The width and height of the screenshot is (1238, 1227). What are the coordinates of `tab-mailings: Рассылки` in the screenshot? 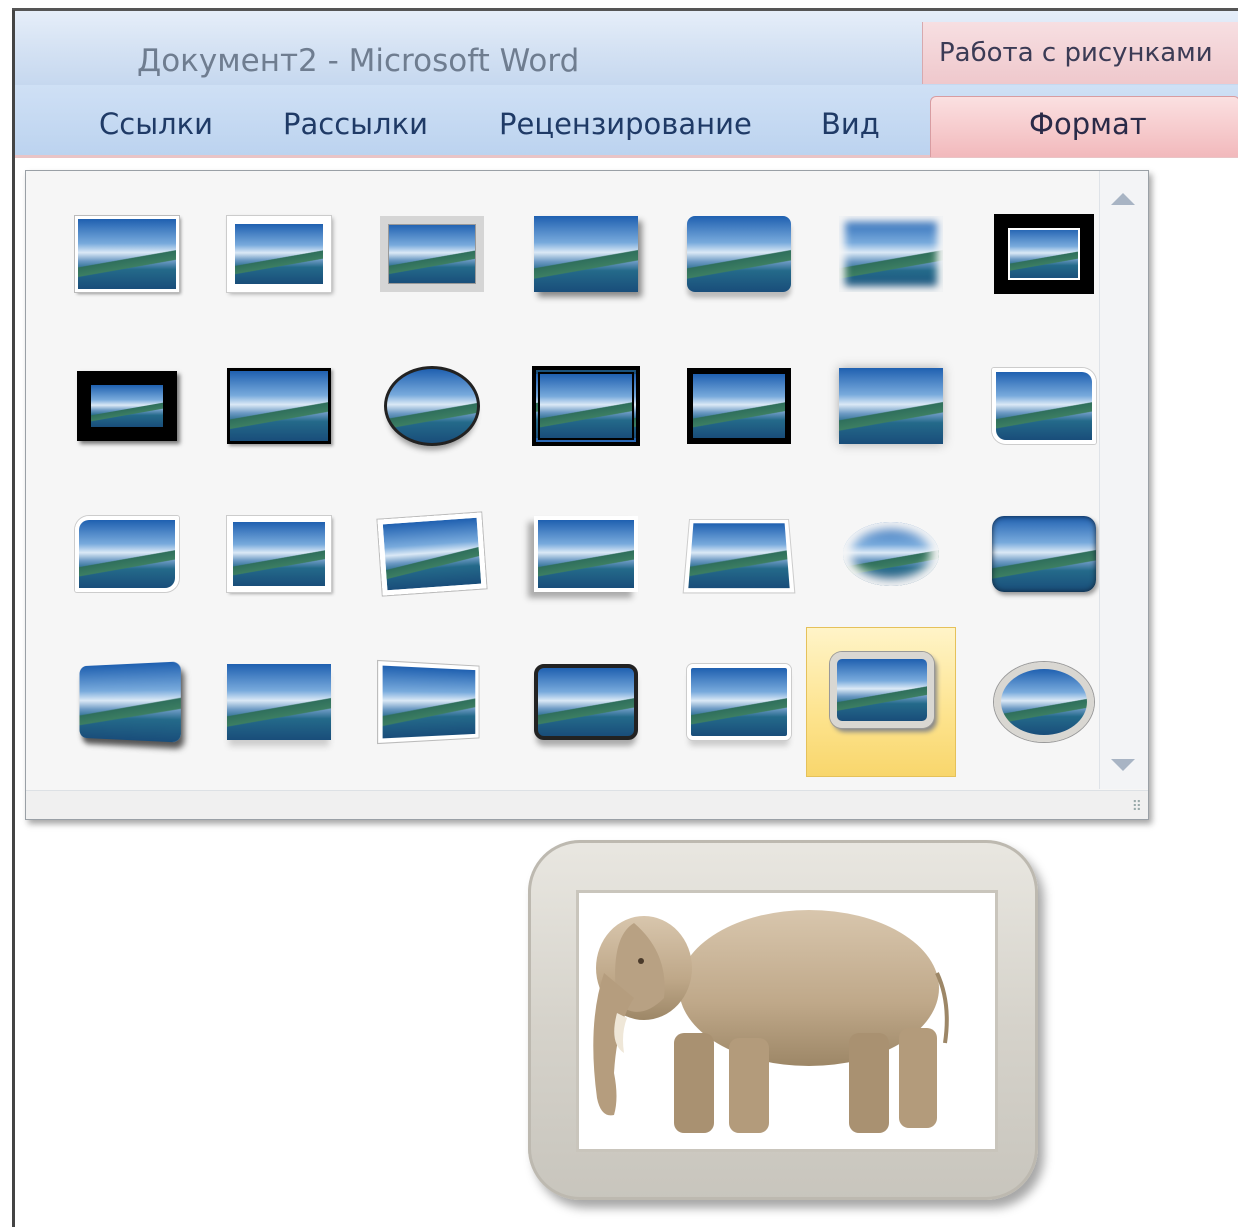 It's located at (355, 124).